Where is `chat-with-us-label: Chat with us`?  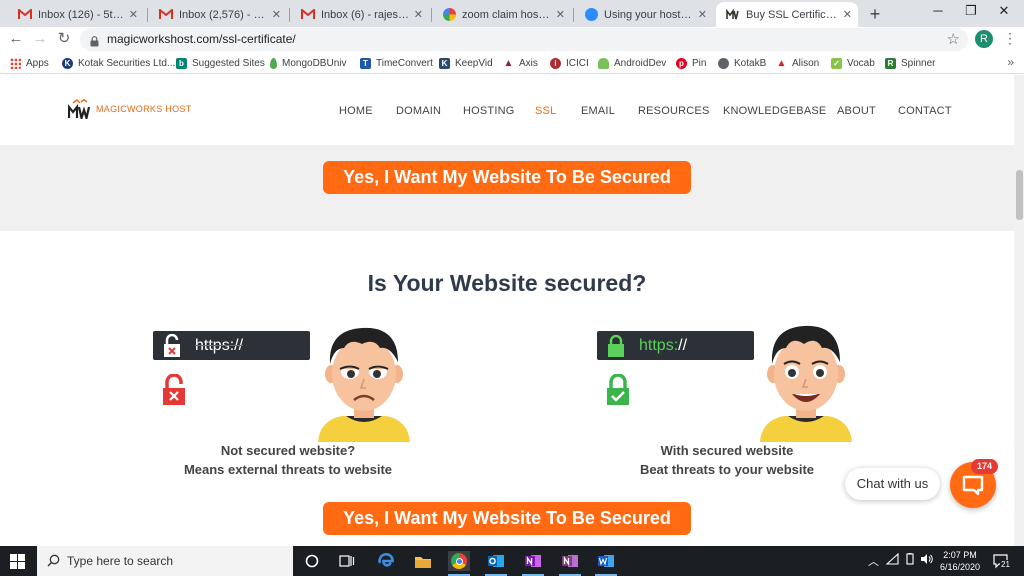
chat-with-us-label: Chat with us is located at coordinates (892, 484).